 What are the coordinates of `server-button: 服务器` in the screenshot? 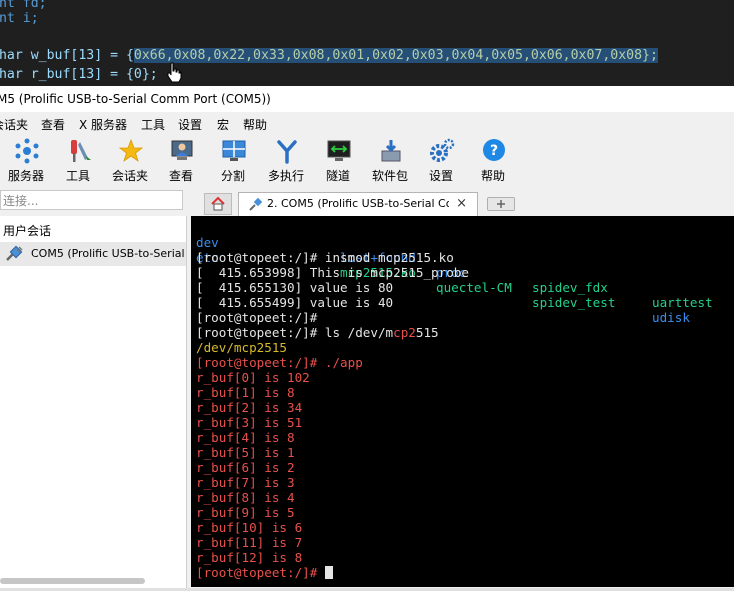 It's located at (26, 161).